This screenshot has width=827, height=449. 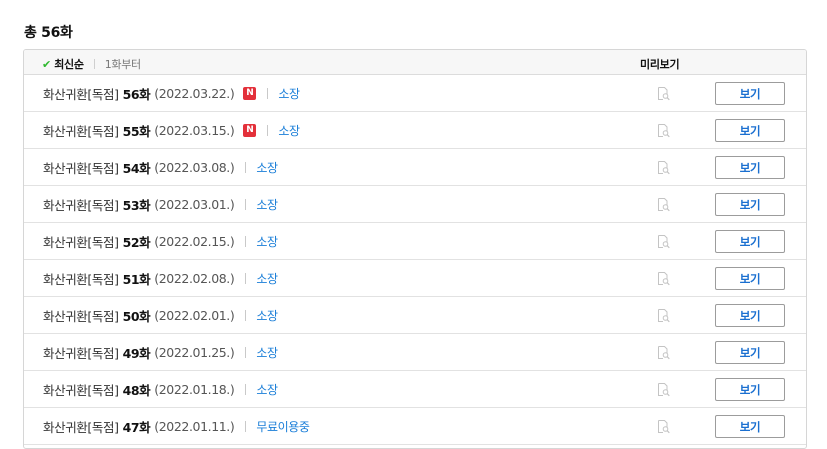 What do you see at coordinates (415, 62) in the screenshot?
I see `list-header: ✔ 최신순 1화부터 미리보기` at bounding box center [415, 62].